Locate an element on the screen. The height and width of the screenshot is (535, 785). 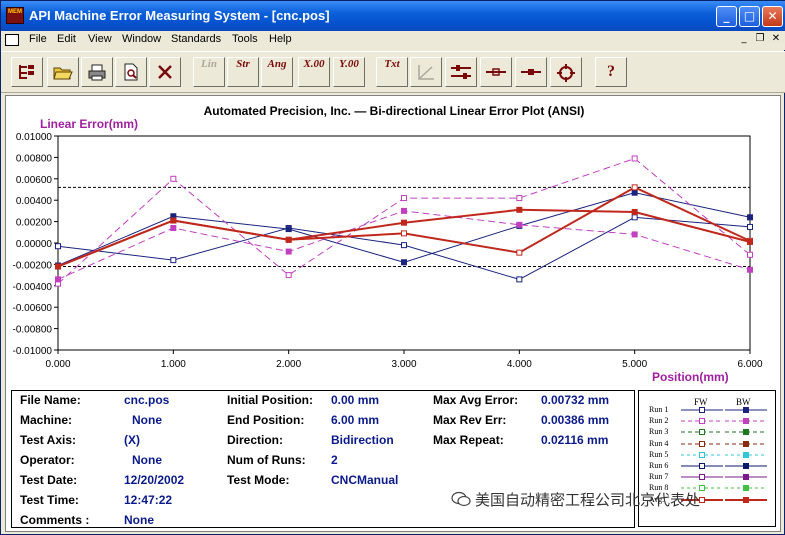
legend-row-label: Run 5 is located at coordinates (659, 454).